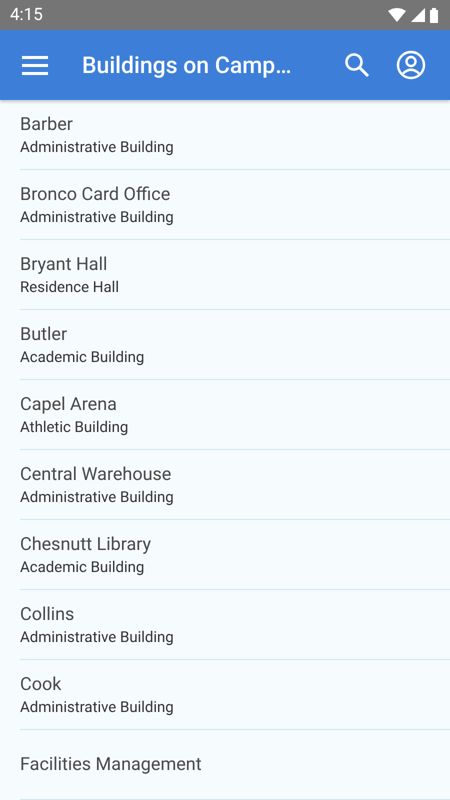 This screenshot has width=450, height=800. I want to click on building-item: Bryant Hall Residence Hall, so click(235, 275).